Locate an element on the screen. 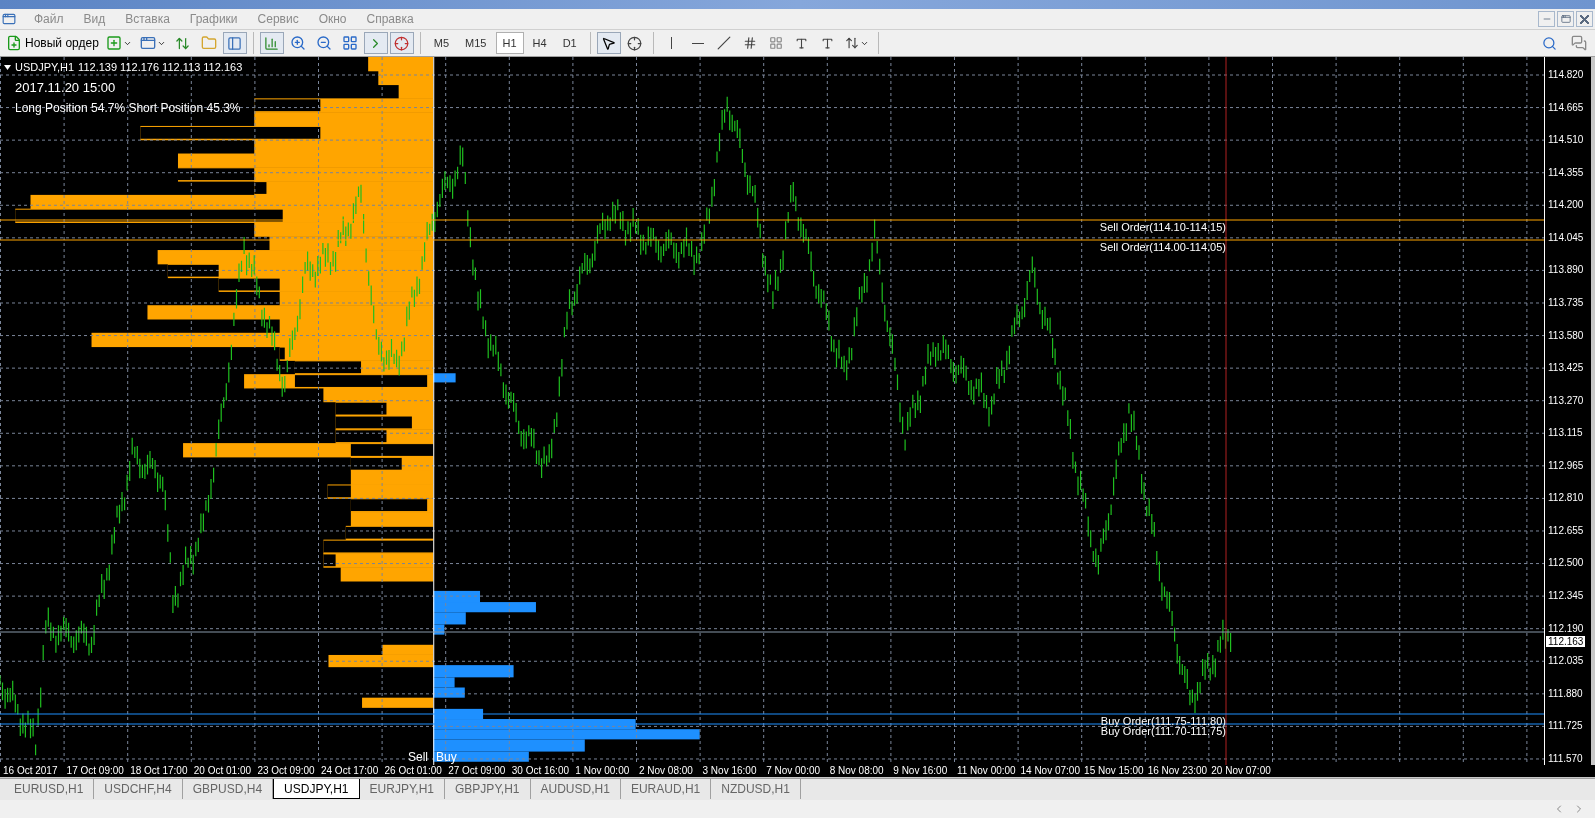 Image resolution: width=1595 pixels, height=818 pixels. search-icon is located at coordinates (1549, 43).